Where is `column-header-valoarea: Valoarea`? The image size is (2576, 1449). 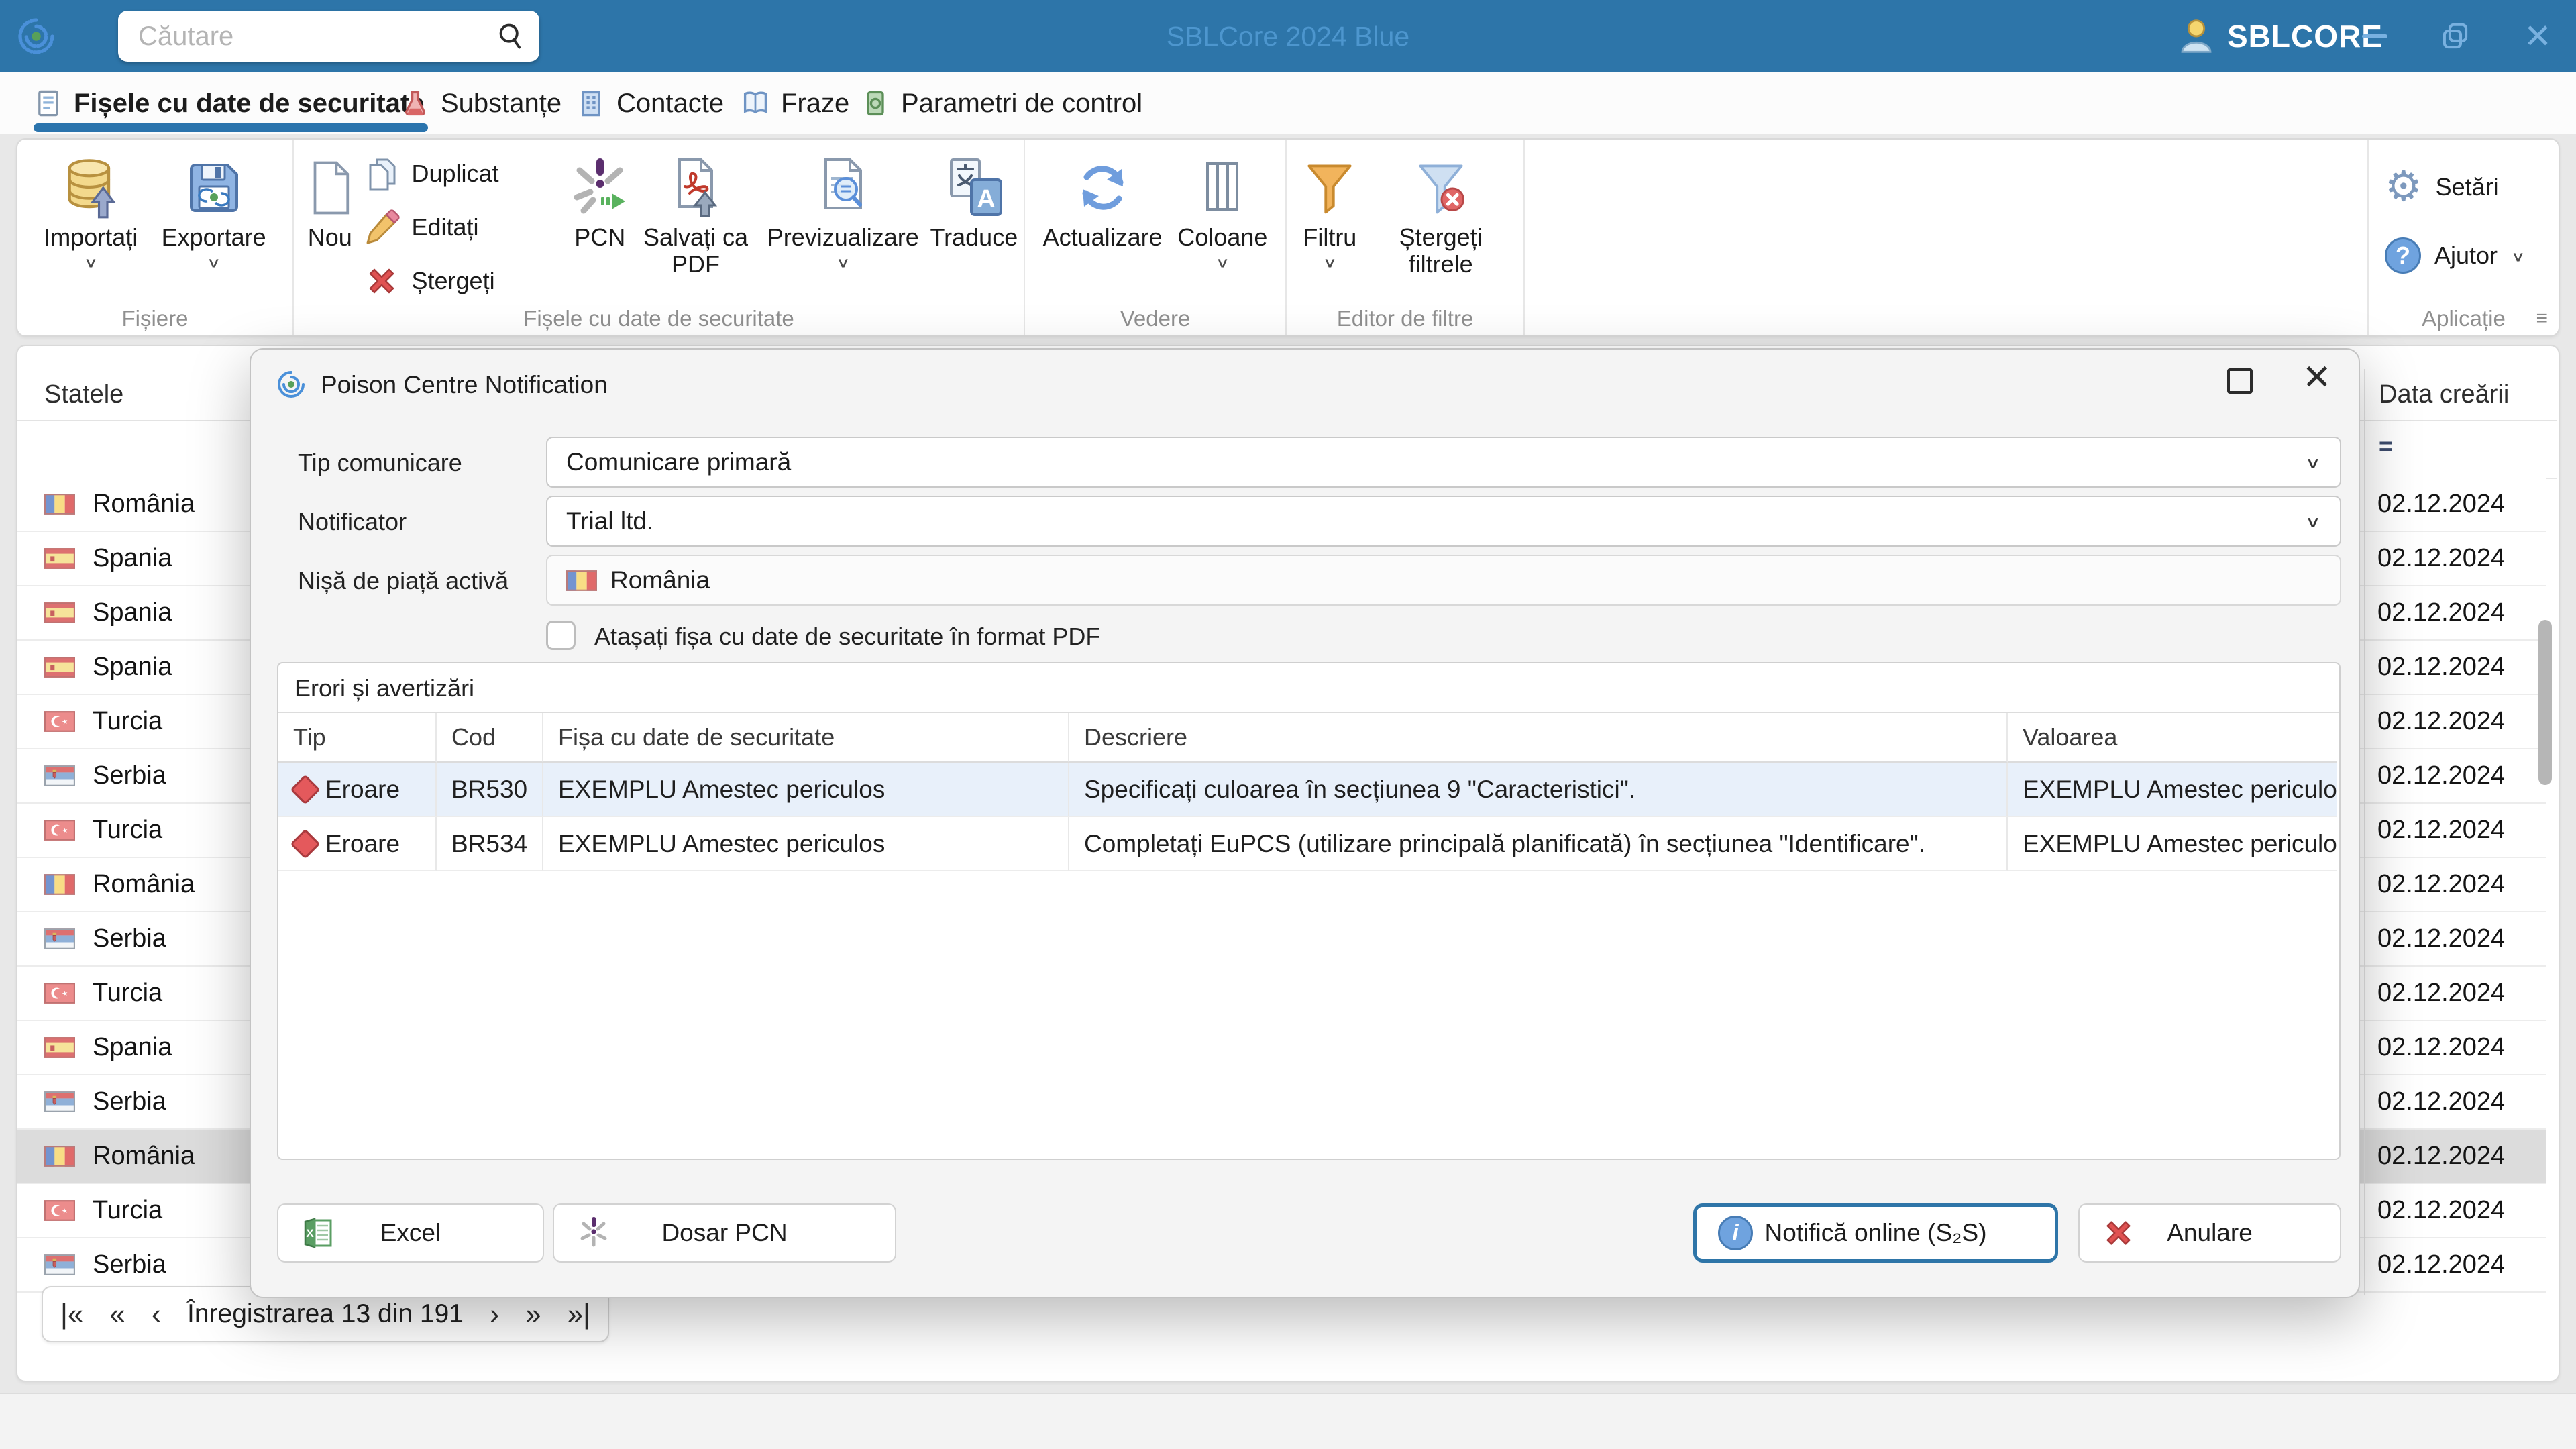 column-header-valoarea: Valoarea is located at coordinates (2172, 738).